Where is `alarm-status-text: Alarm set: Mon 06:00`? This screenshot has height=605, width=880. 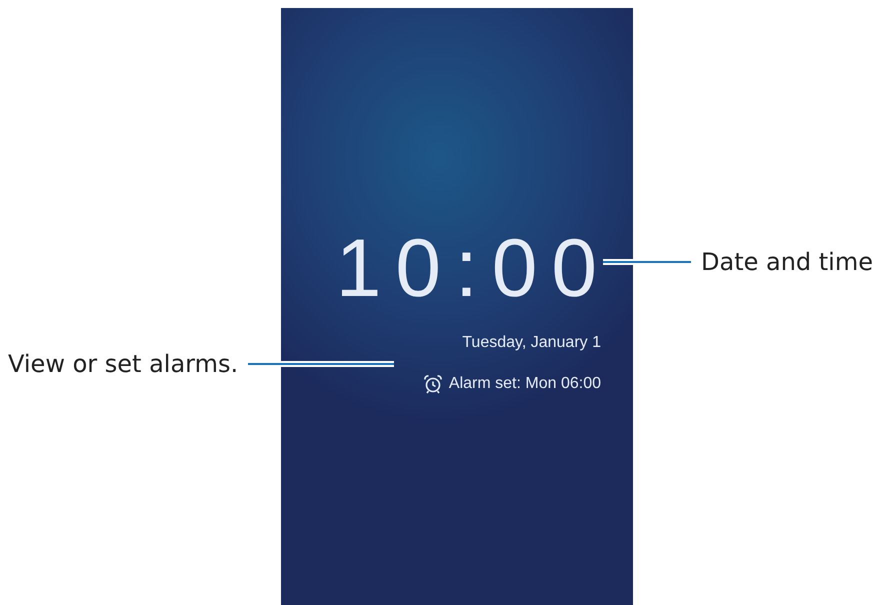 alarm-status-text: Alarm set: Mon 06:00 is located at coordinates (524, 384).